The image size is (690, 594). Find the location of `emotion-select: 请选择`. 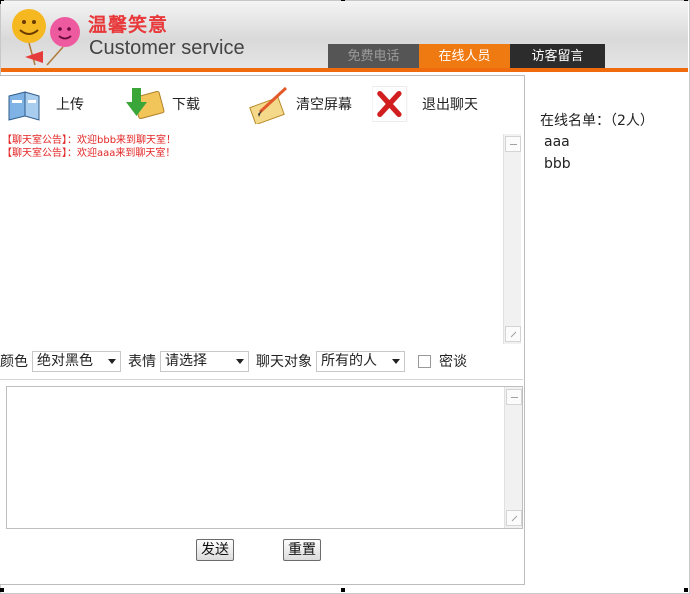

emotion-select: 请选择 is located at coordinates (204, 361).